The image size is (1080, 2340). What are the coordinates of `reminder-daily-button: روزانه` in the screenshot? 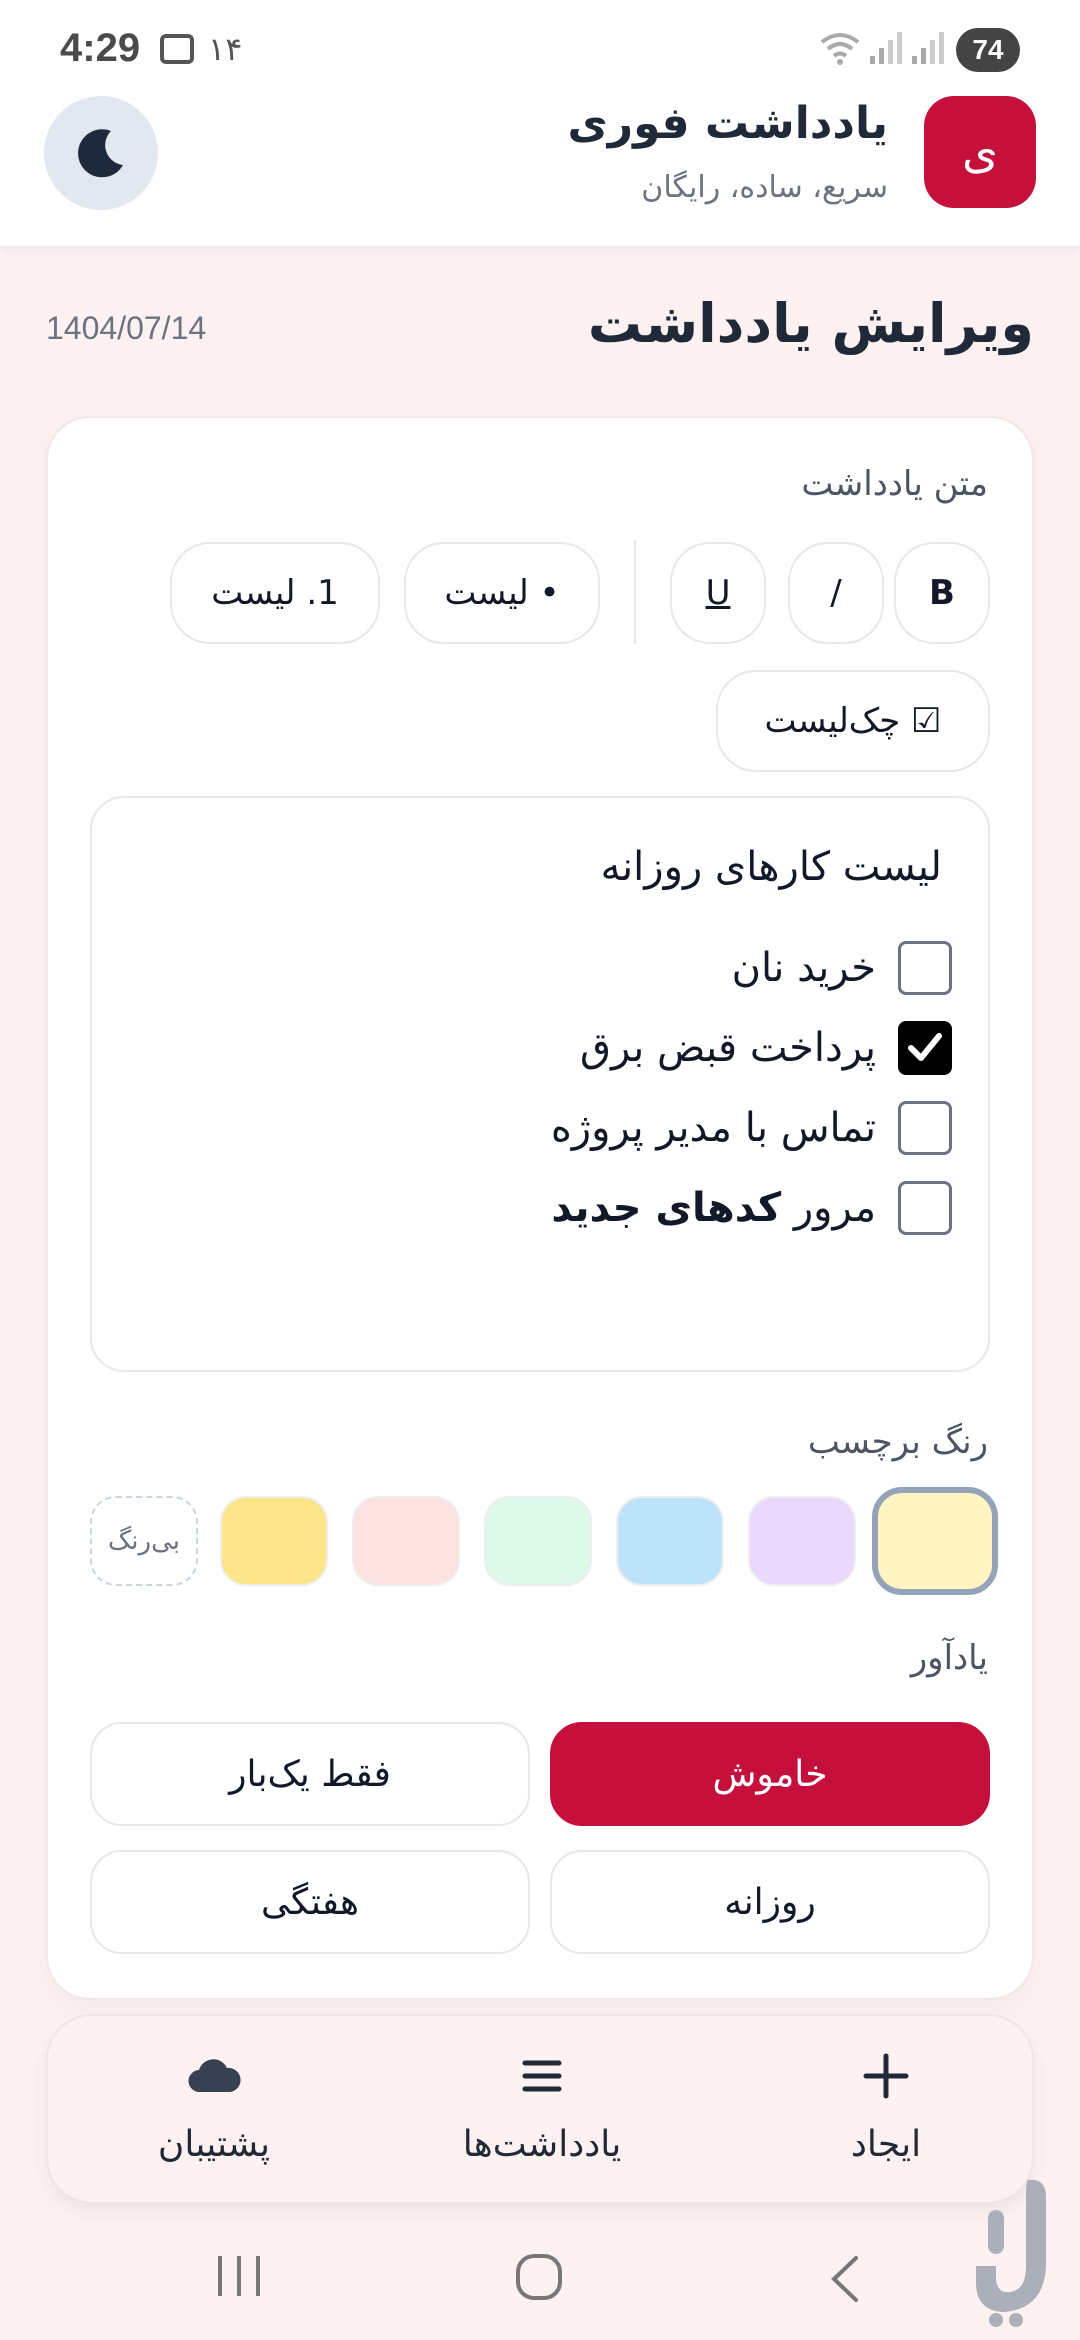 It's located at (770, 1902).